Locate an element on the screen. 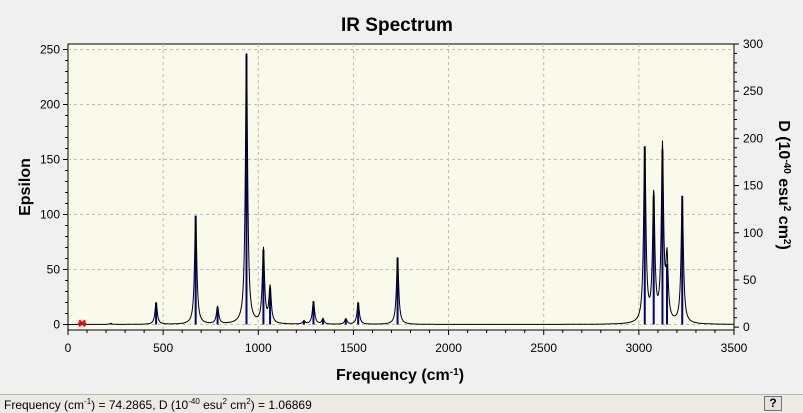  y-tick-label: 100 is located at coordinates (50, 215).